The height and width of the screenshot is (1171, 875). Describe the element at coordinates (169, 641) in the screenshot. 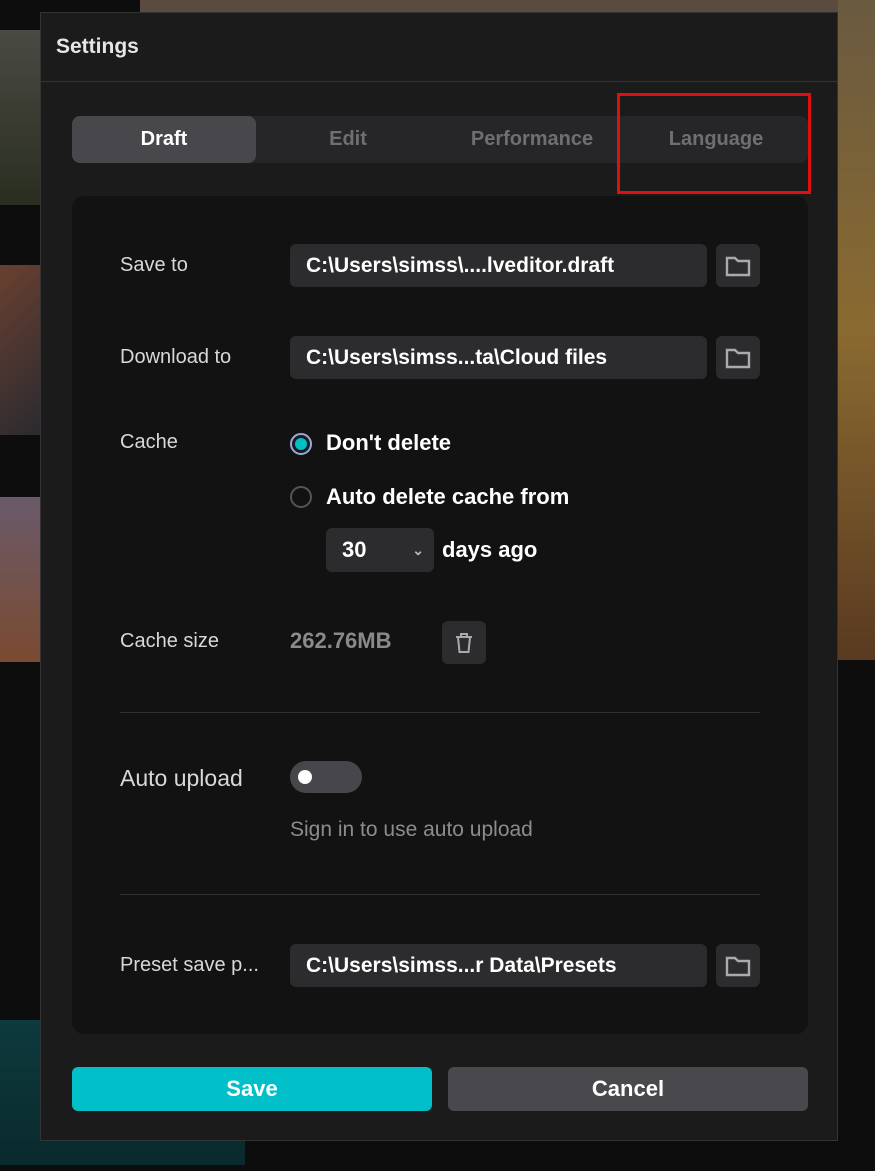

I see `cache-size-label: Cache size` at that location.